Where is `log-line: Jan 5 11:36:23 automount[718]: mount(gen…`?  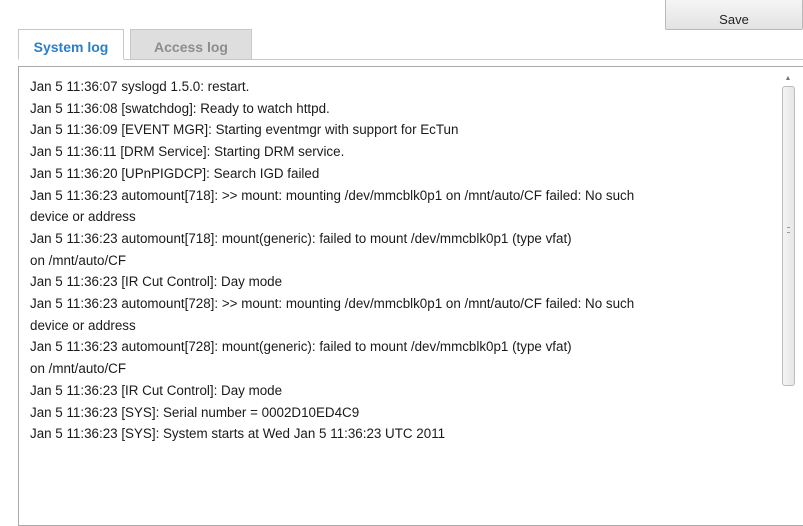 log-line: Jan 5 11:36:23 automount[718]: mount(gen… is located at coordinates (301, 238).